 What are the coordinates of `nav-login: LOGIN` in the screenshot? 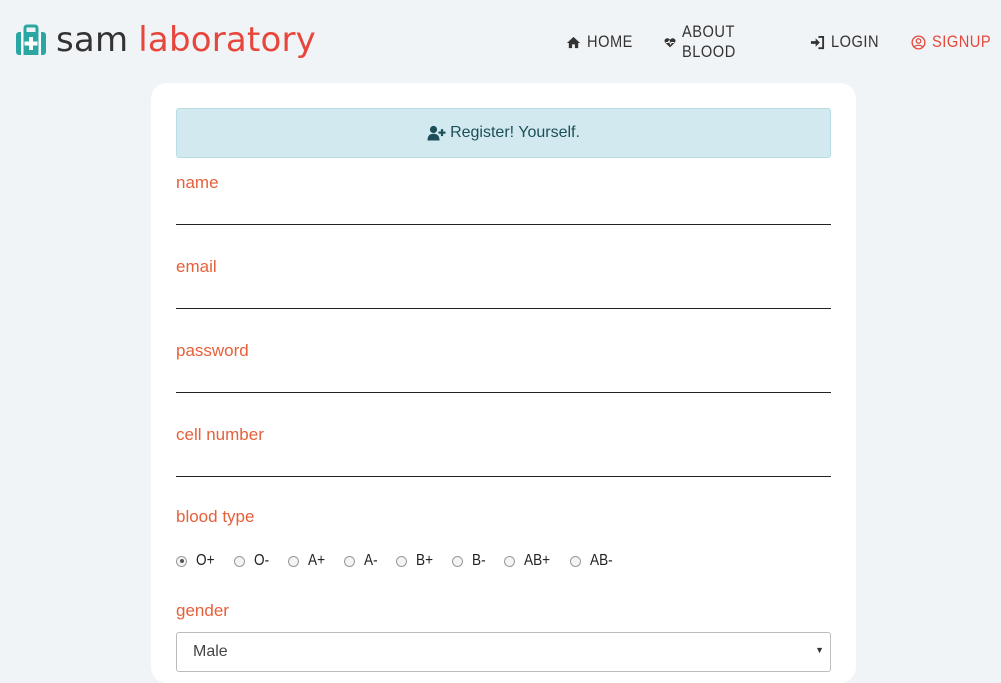 It's located at (848, 42).